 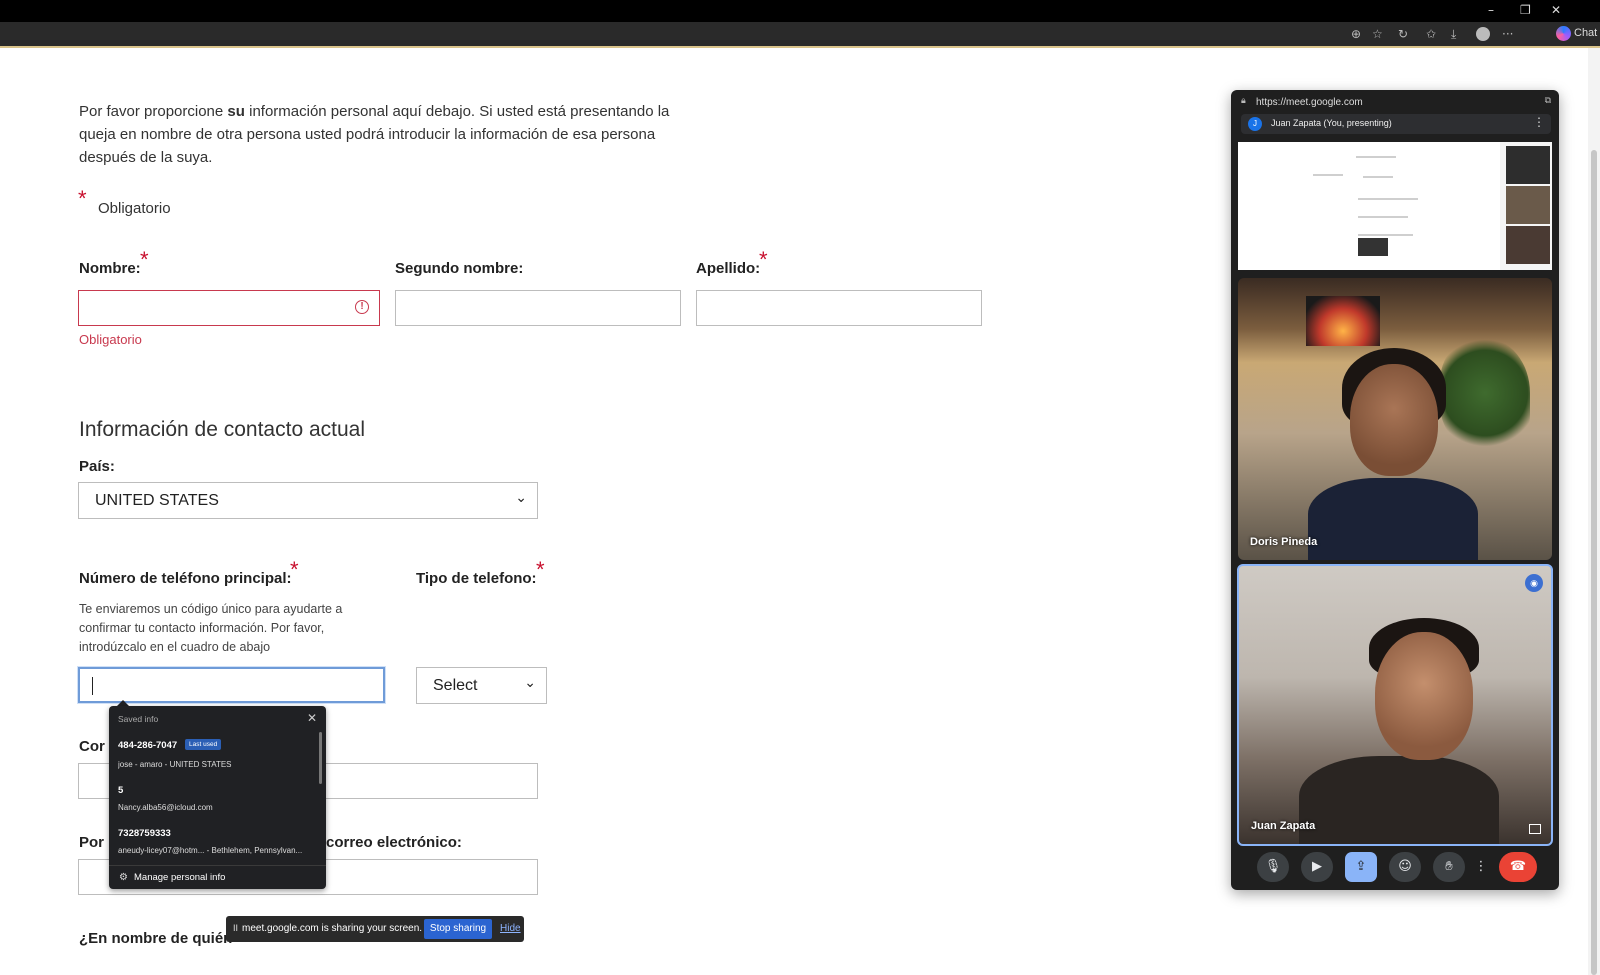 I want to click on chevron-down-icon: ⌄, so click(x=530, y=683).